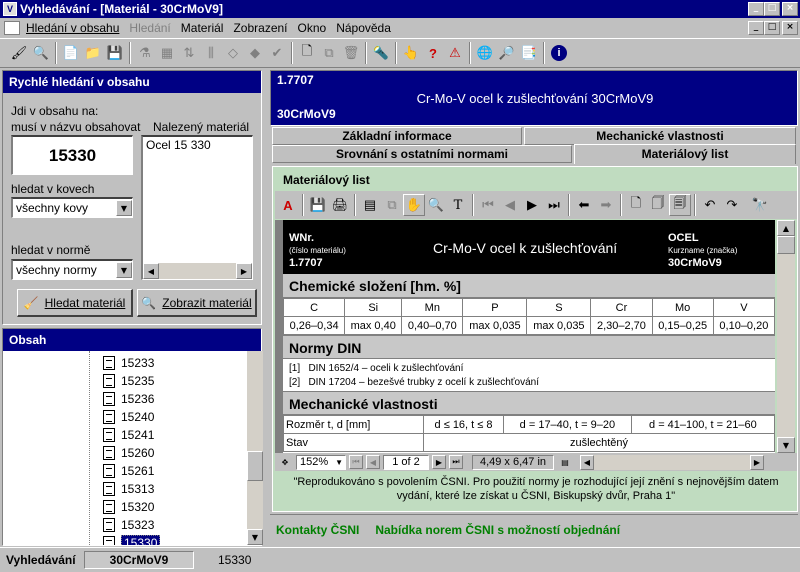 This screenshot has width=800, height=572. What do you see at coordinates (685, 154) in the screenshot?
I see `tab-material-sheet: Materiálový list` at bounding box center [685, 154].